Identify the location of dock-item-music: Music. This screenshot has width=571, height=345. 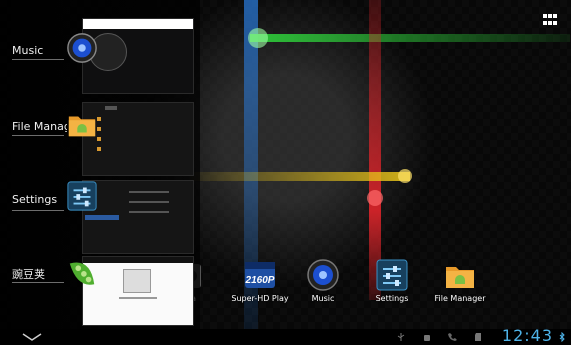
(323, 280).